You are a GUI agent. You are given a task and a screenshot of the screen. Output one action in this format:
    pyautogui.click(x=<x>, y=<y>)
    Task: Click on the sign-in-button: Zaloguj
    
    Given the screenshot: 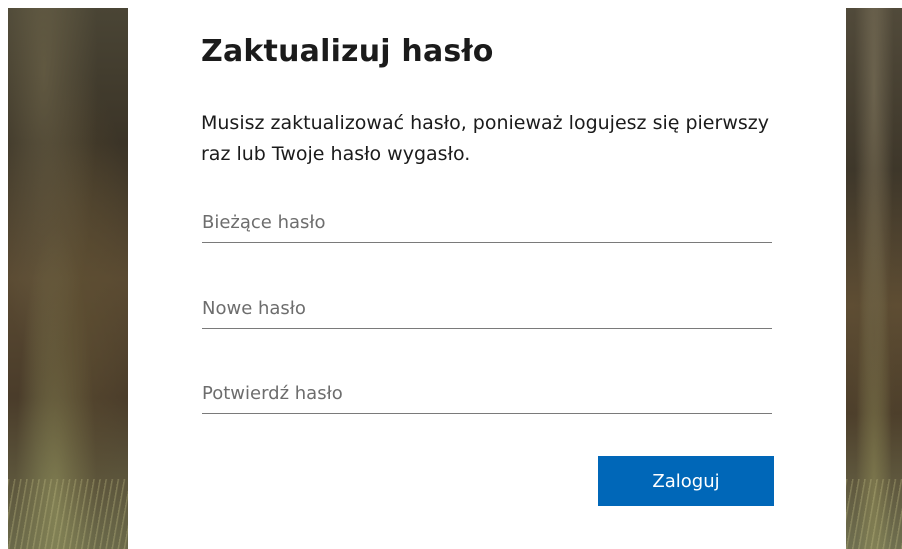 What is the action you would take?
    pyautogui.click(x=686, y=481)
    